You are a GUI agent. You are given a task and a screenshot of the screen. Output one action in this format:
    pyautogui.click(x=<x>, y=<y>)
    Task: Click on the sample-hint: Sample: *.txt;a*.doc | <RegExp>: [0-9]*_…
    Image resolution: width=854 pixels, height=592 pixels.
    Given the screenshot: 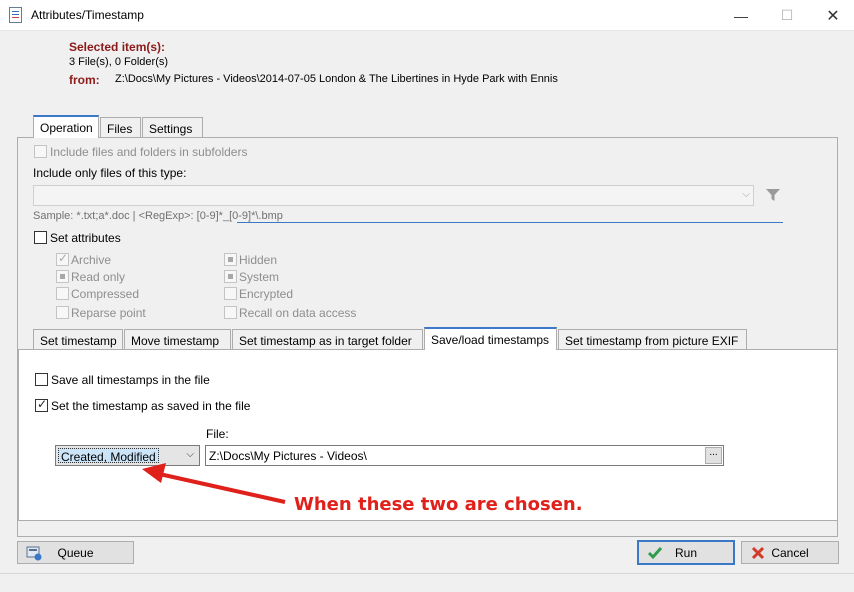 What is the action you would take?
    pyautogui.click(x=158, y=216)
    